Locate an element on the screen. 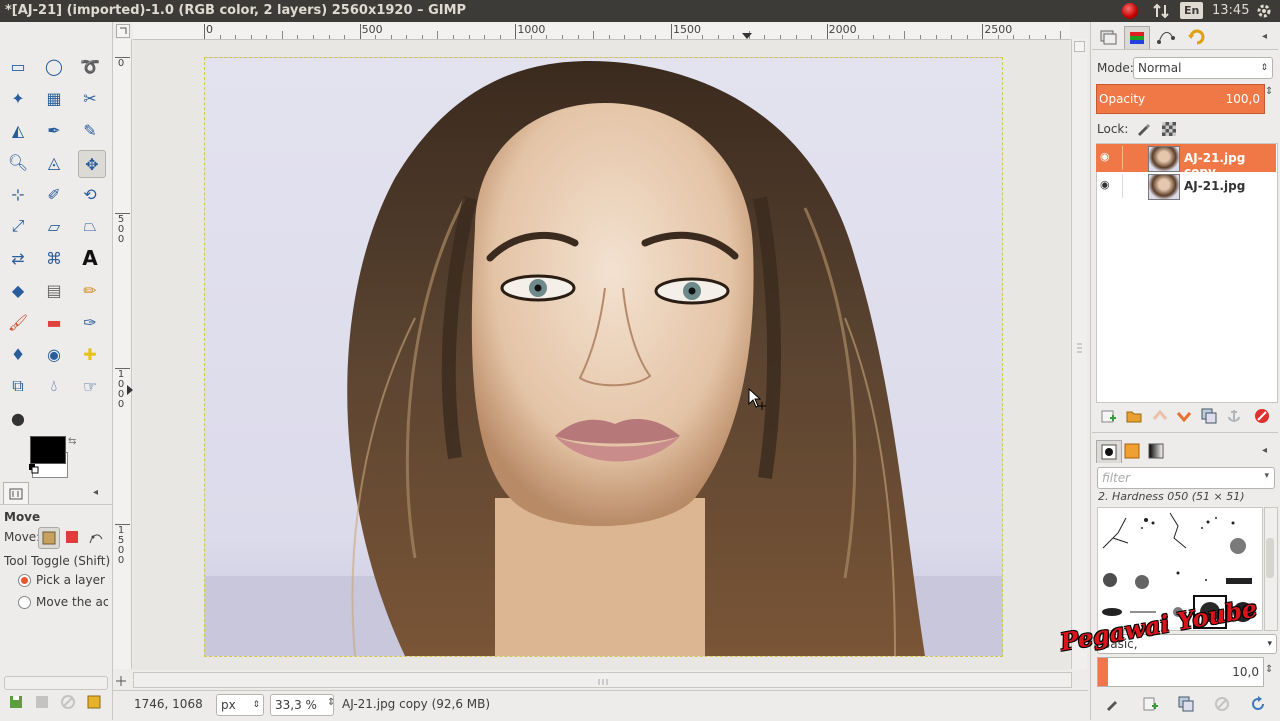  free-select-icon: ➰ is located at coordinates (90, 66).